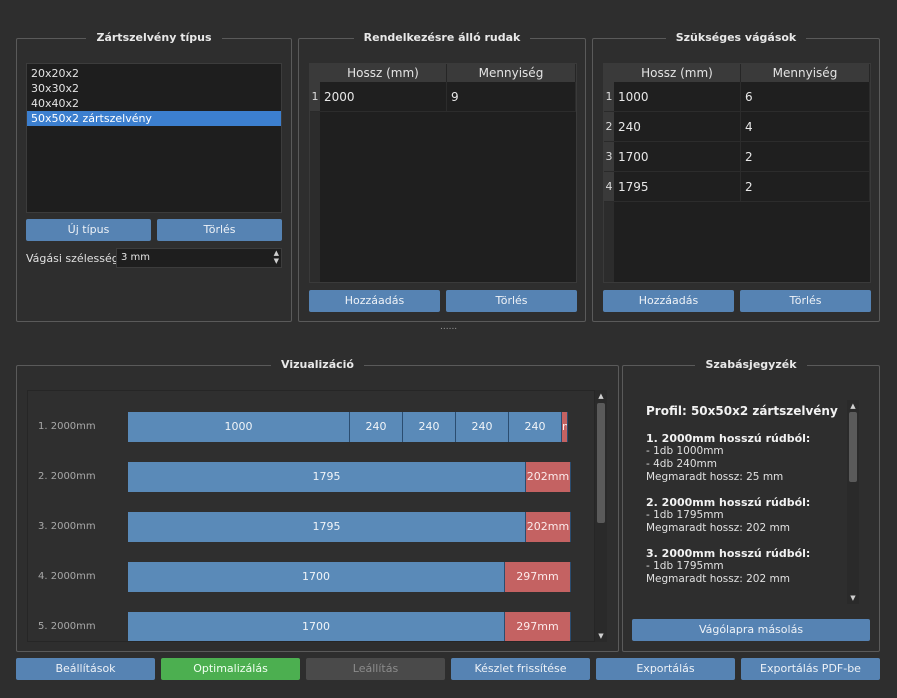 The image size is (897, 698). I want to click on stock-cell-length: 2000, so click(383, 97).